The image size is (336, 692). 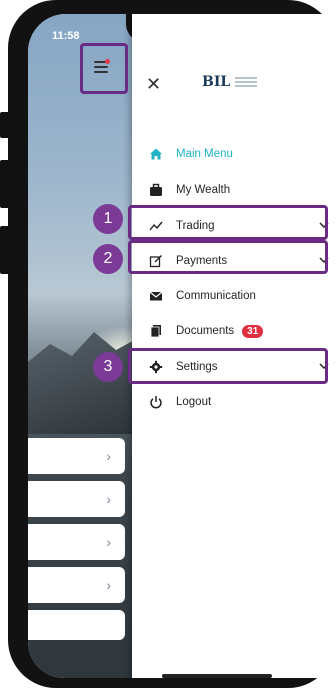 What do you see at coordinates (234, 190) in the screenshot?
I see `menu-item-my-wealth: My Wealth` at bounding box center [234, 190].